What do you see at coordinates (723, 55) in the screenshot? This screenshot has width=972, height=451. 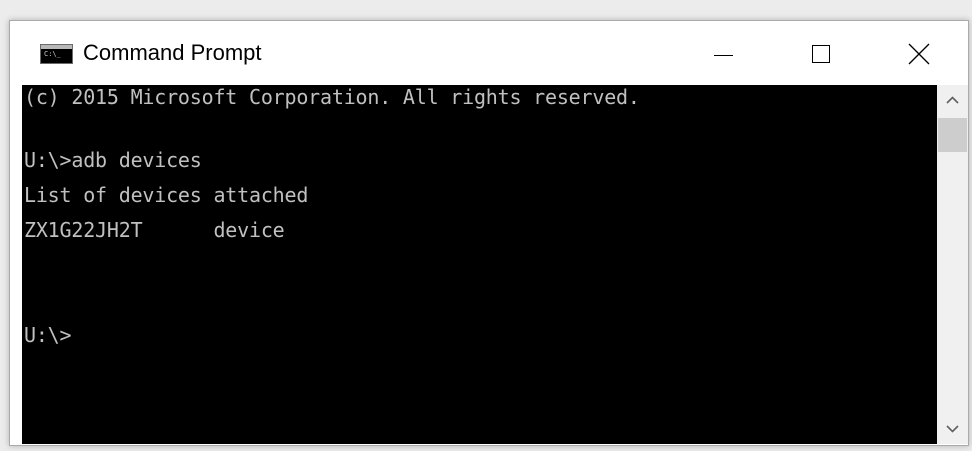 I see `minimize-icon` at bounding box center [723, 55].